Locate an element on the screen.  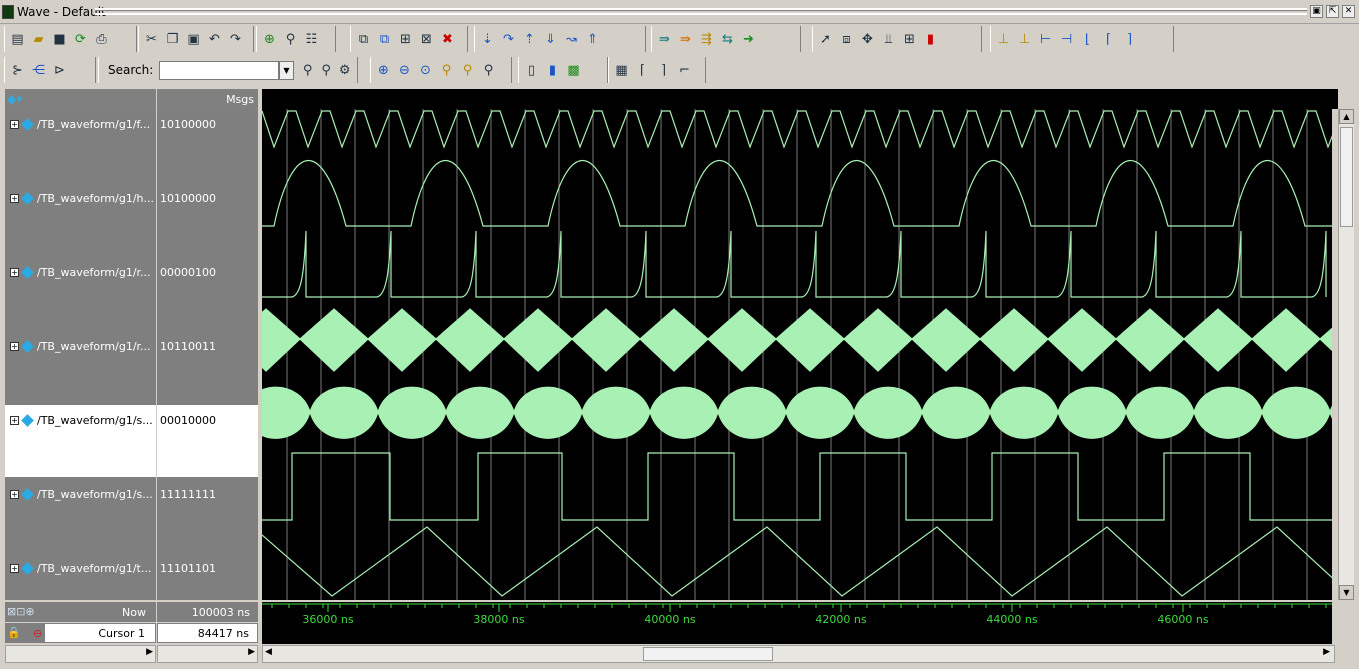
step-up-icon: ⇑ is located at coordinates (592, 39).